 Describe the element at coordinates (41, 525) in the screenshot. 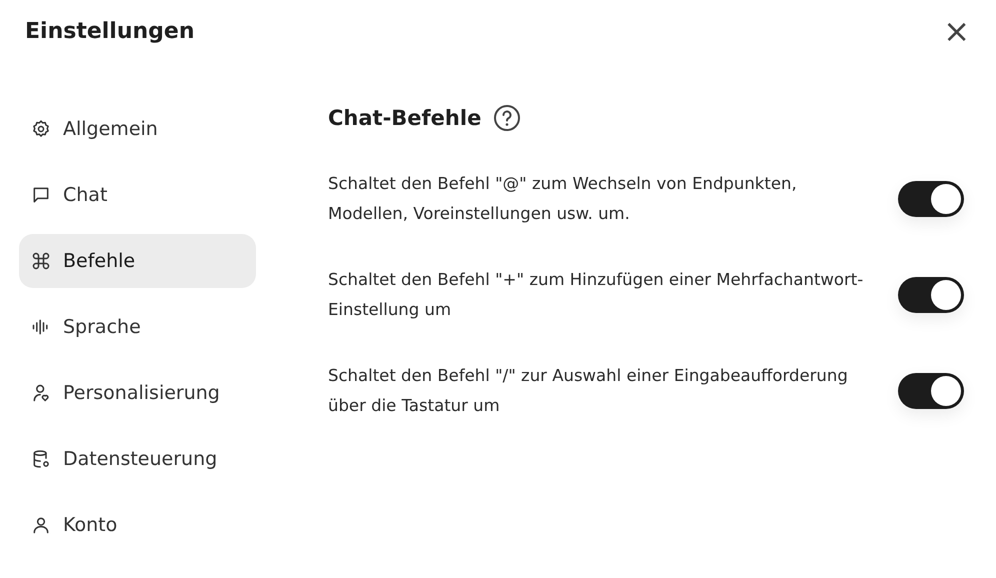

I see `person-icon` at that location.